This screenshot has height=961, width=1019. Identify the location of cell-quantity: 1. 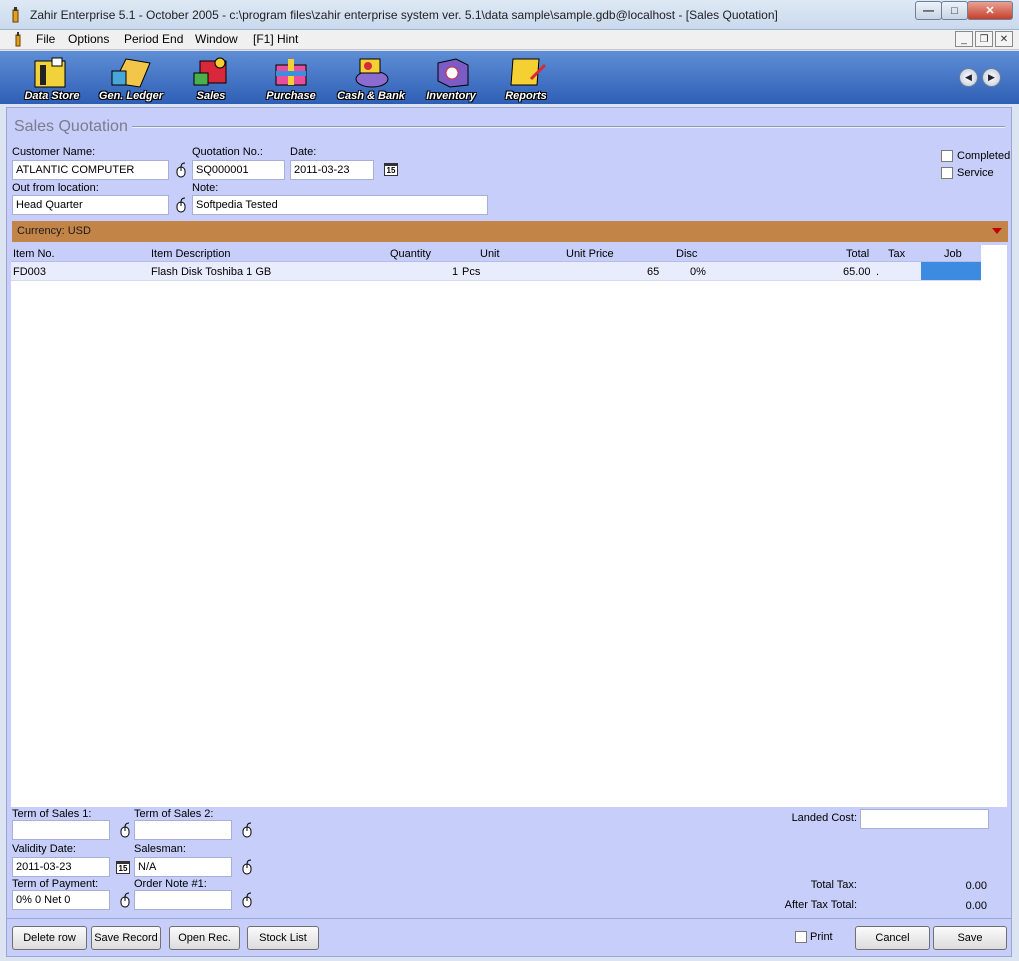
(455, 272).